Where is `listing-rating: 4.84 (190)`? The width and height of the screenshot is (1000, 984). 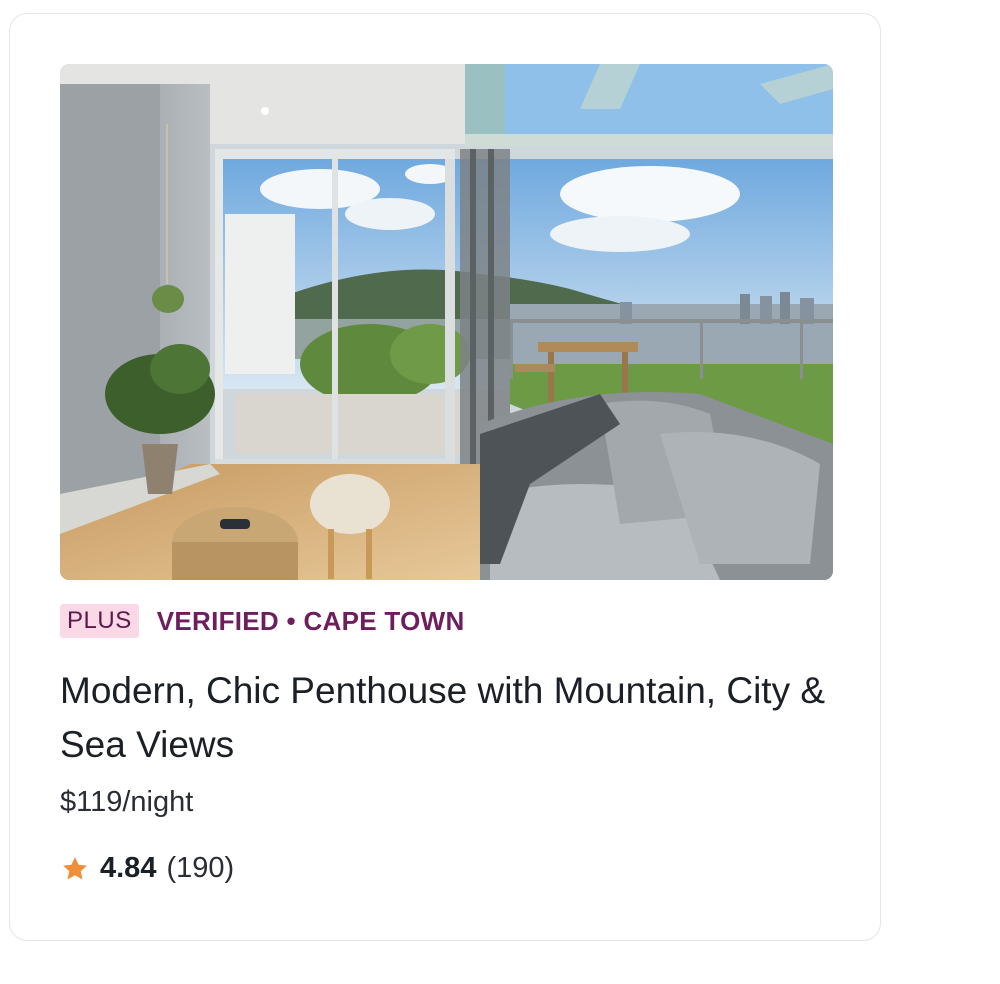
listing-rating: 4.84 (190) is located at coordinates (147, 868).